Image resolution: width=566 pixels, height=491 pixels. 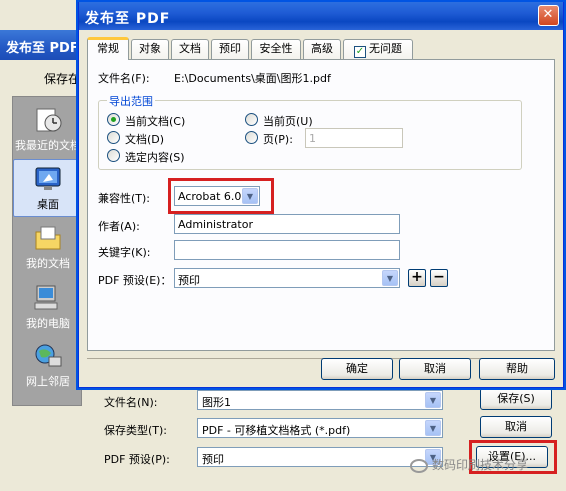 I want to click on cancel-button: 取消, so click(x=435, y=369).